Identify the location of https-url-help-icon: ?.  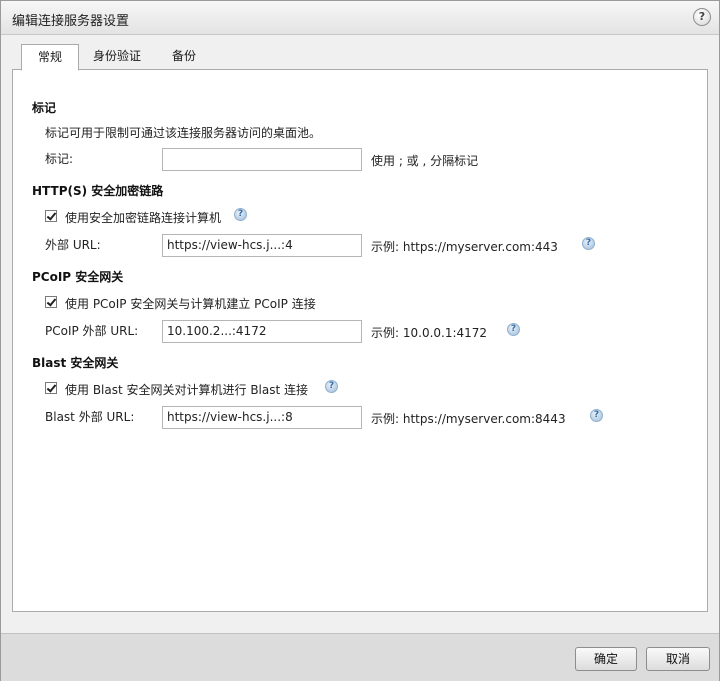
(588, 243).